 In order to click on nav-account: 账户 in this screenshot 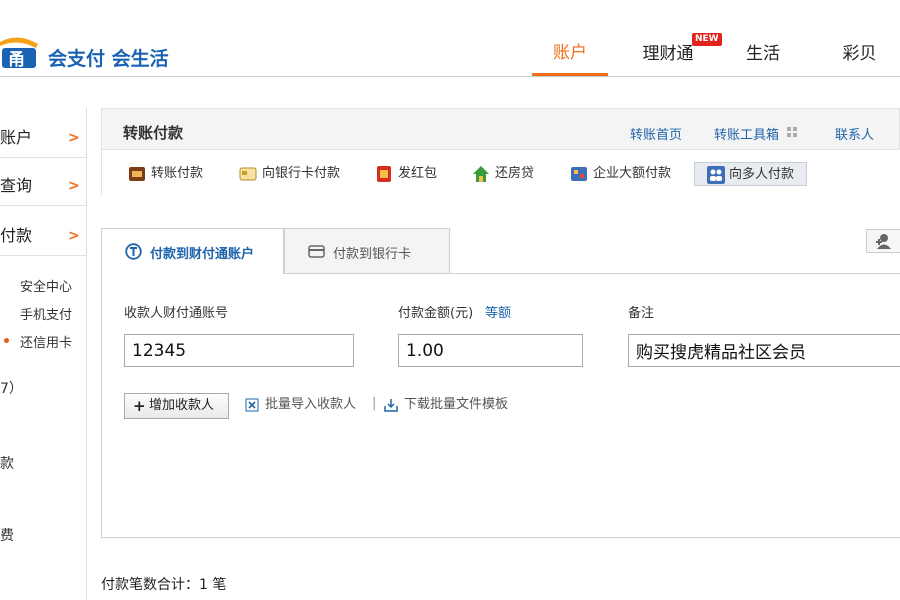, I will do `click(570, 54)`.